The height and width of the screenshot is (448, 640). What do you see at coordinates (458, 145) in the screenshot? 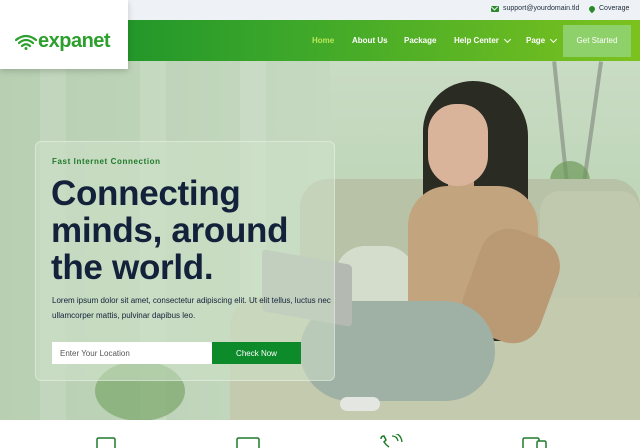
I see `person-face` at bounding box center [458, 145].